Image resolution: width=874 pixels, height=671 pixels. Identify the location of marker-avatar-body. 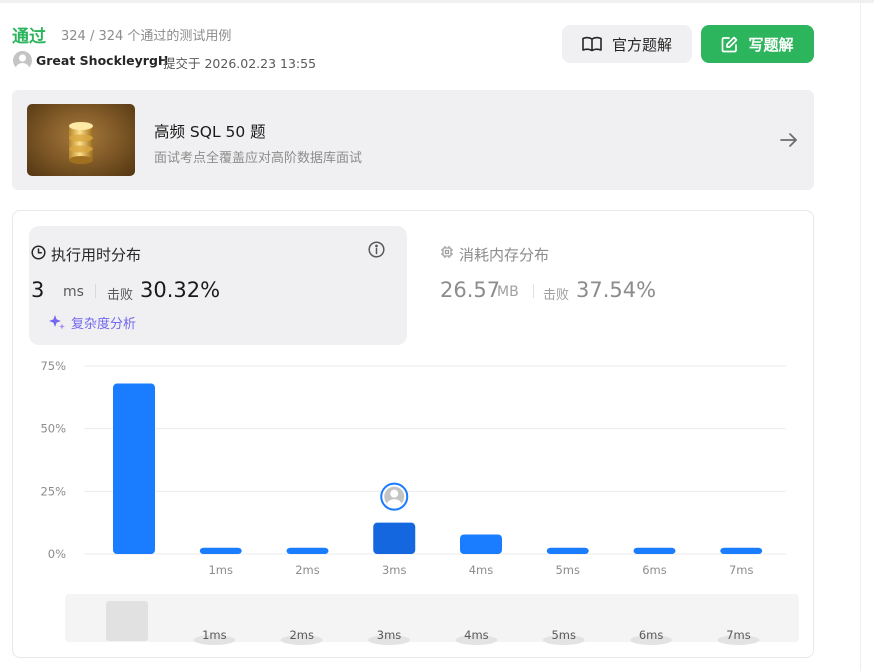
(394, 504).